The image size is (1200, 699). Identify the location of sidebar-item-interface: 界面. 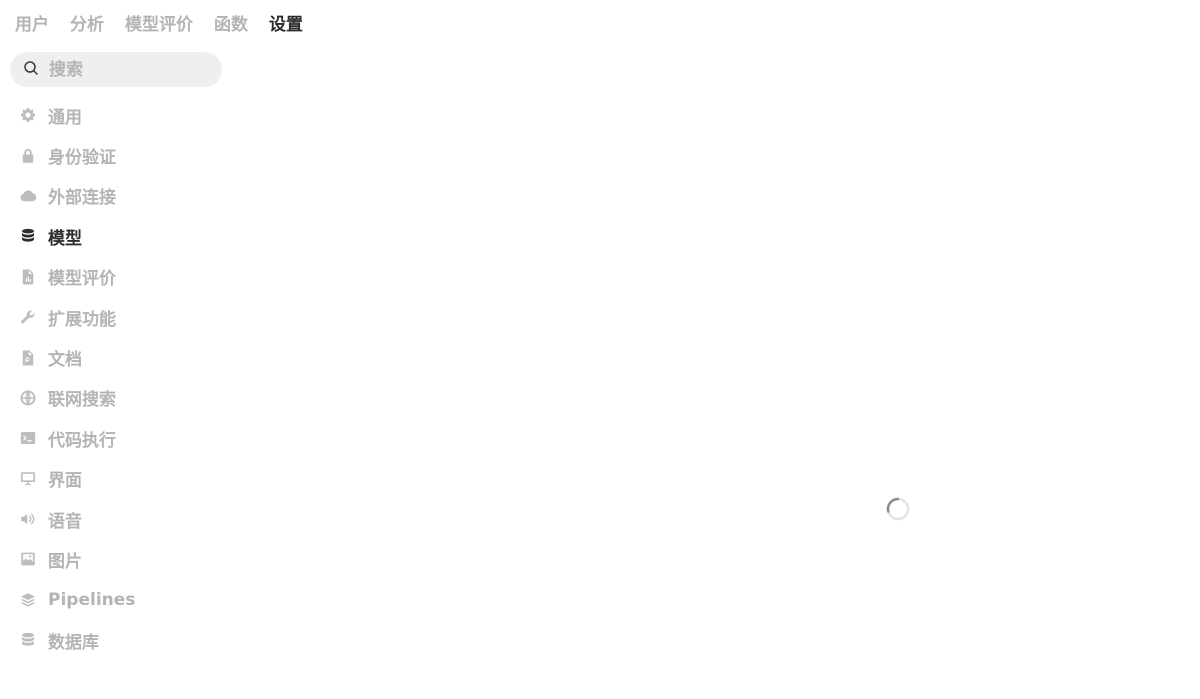
(121, 479).